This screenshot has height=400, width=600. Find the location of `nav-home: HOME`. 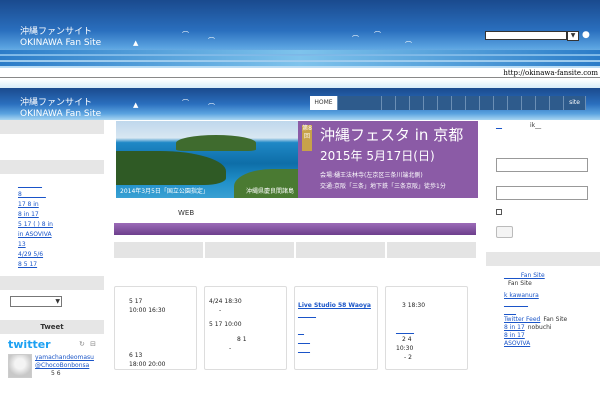

nav-home: HOME is located at coordinates (324, 103).